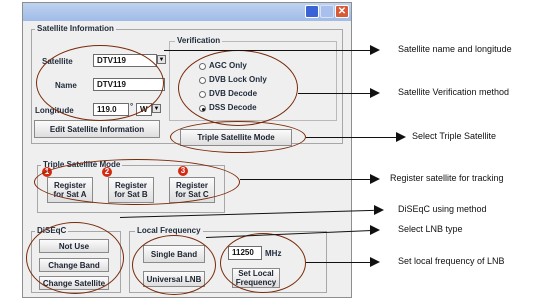  What do you see at coordinates (75, 28) in the screenshot?
I see `satellite-information-title: Satellite Information` at bounding box center [75, 28].